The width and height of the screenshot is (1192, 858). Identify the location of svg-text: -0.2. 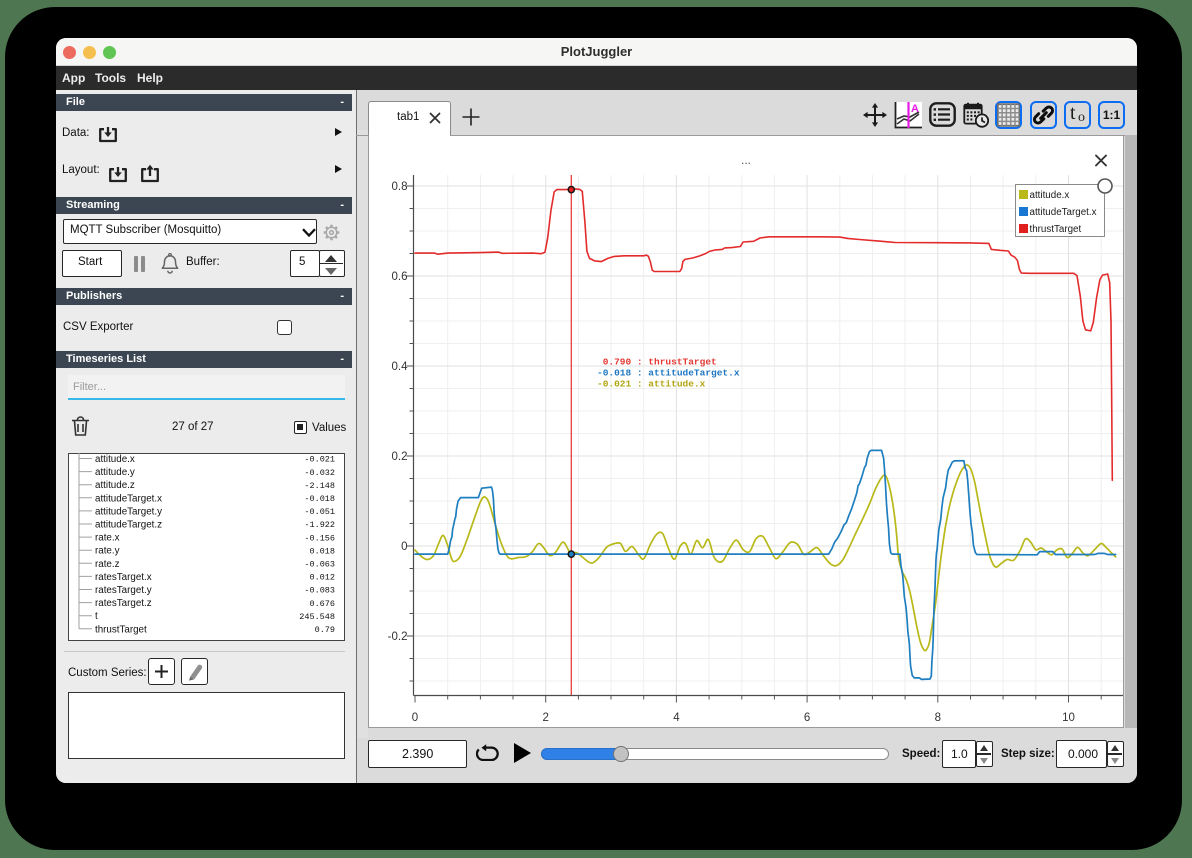
(398, 637).